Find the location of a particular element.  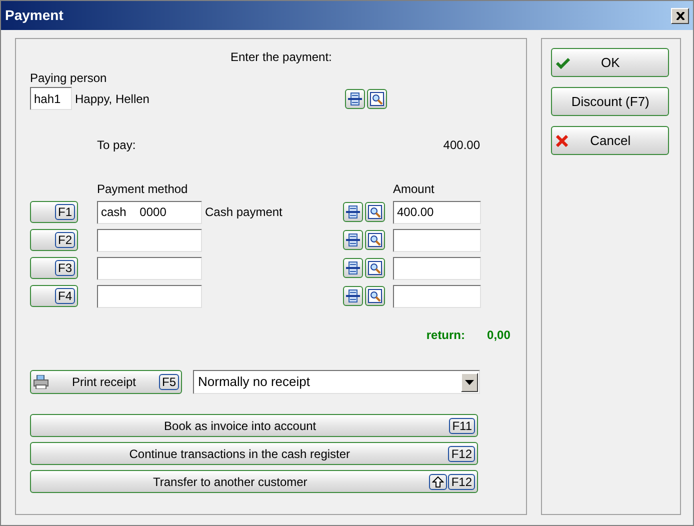

function-key-button: F1 is located at coordinates (54, 212).